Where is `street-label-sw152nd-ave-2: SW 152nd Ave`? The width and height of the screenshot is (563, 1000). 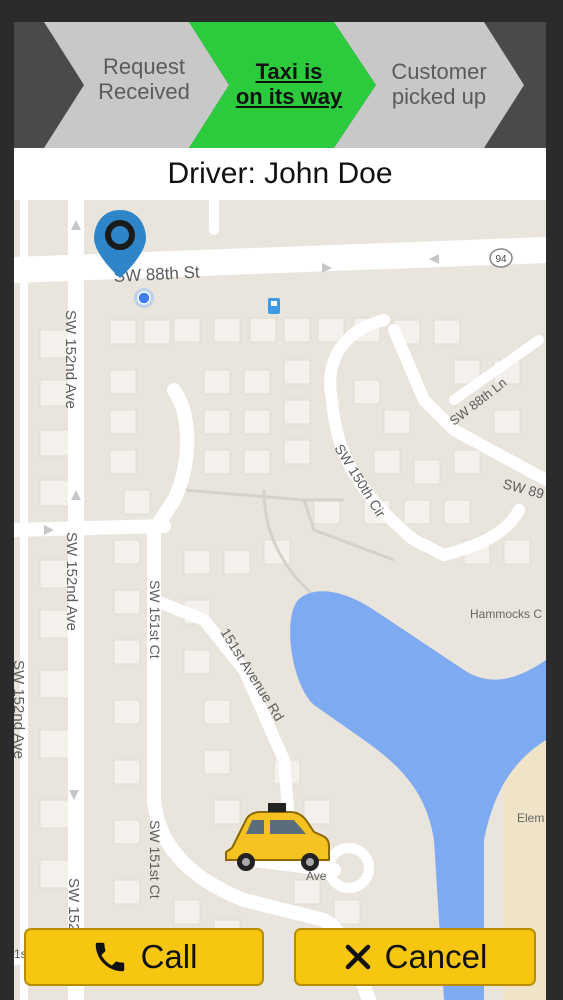 street-label-sw152nd-ave-2: SW 152nd Ave is located at coordinates (71, 581).